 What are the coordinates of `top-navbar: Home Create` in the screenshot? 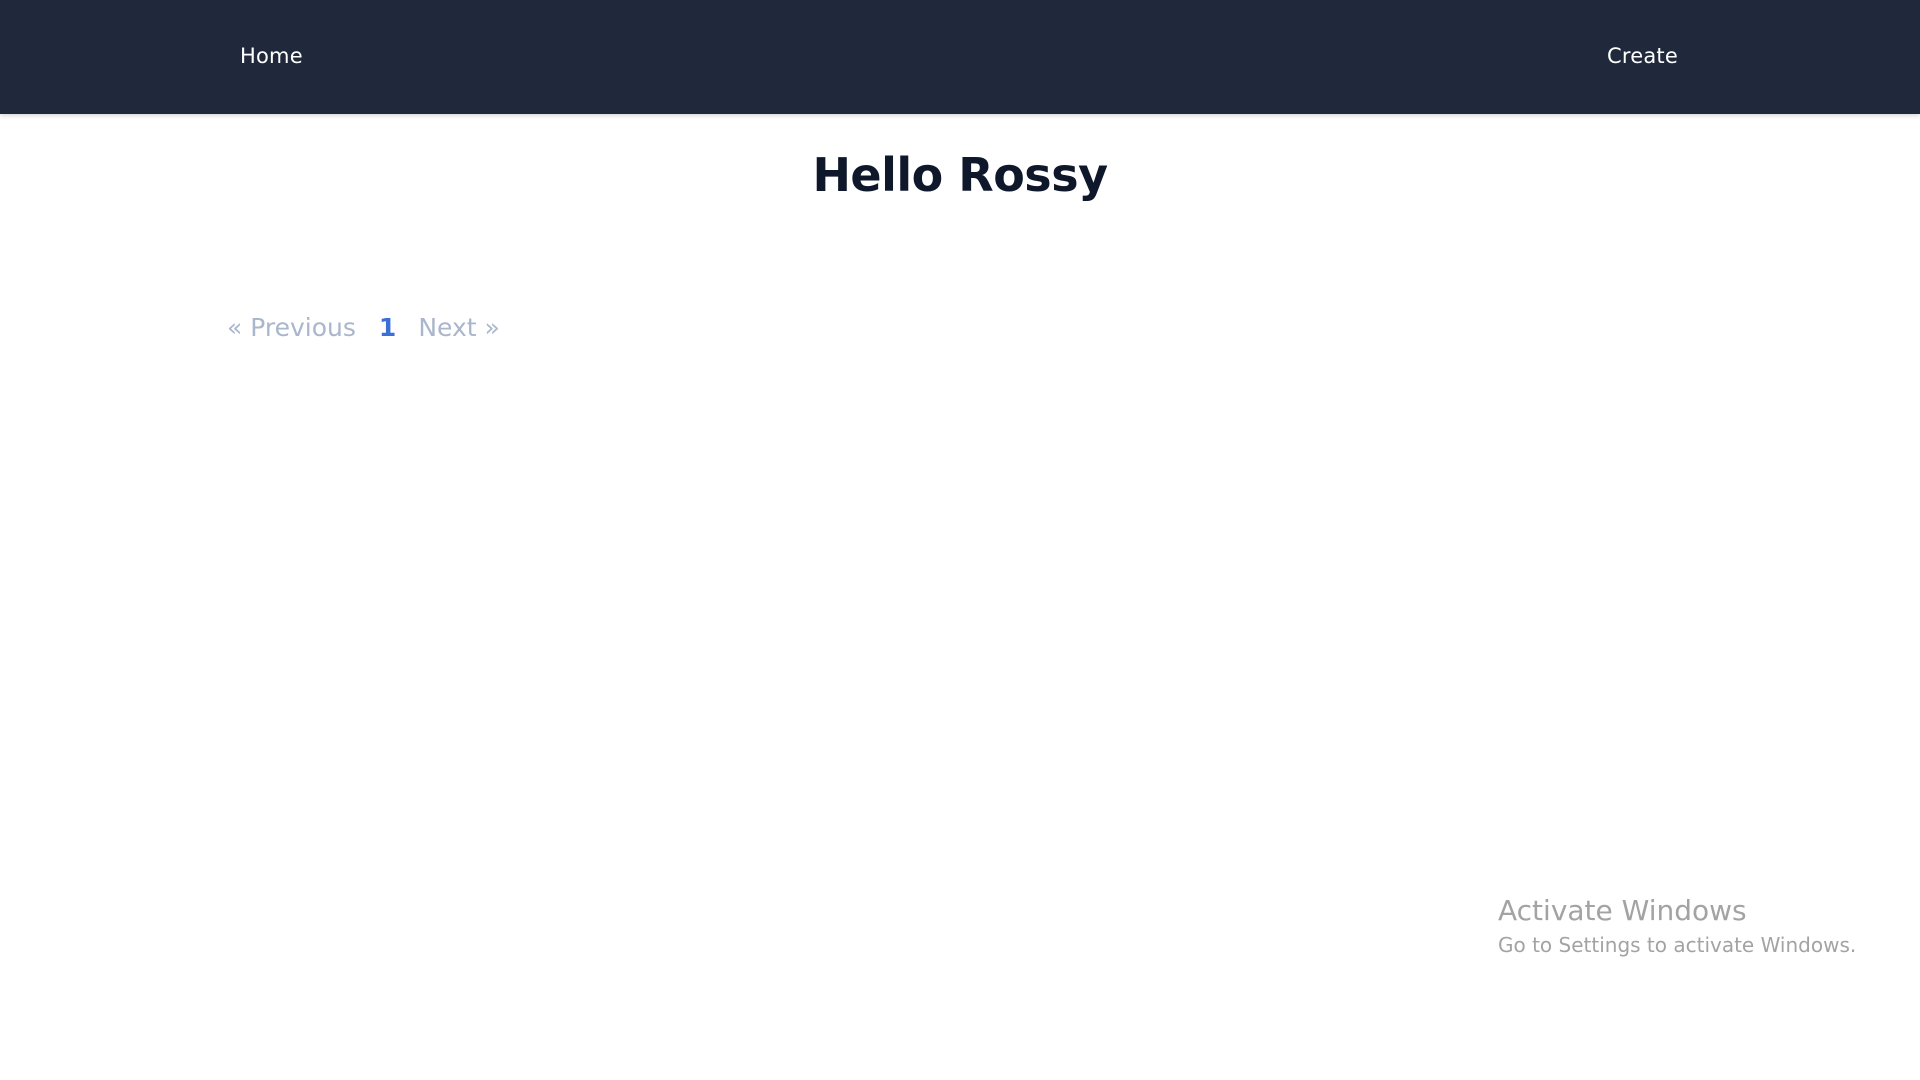 It's located at (960, 57).